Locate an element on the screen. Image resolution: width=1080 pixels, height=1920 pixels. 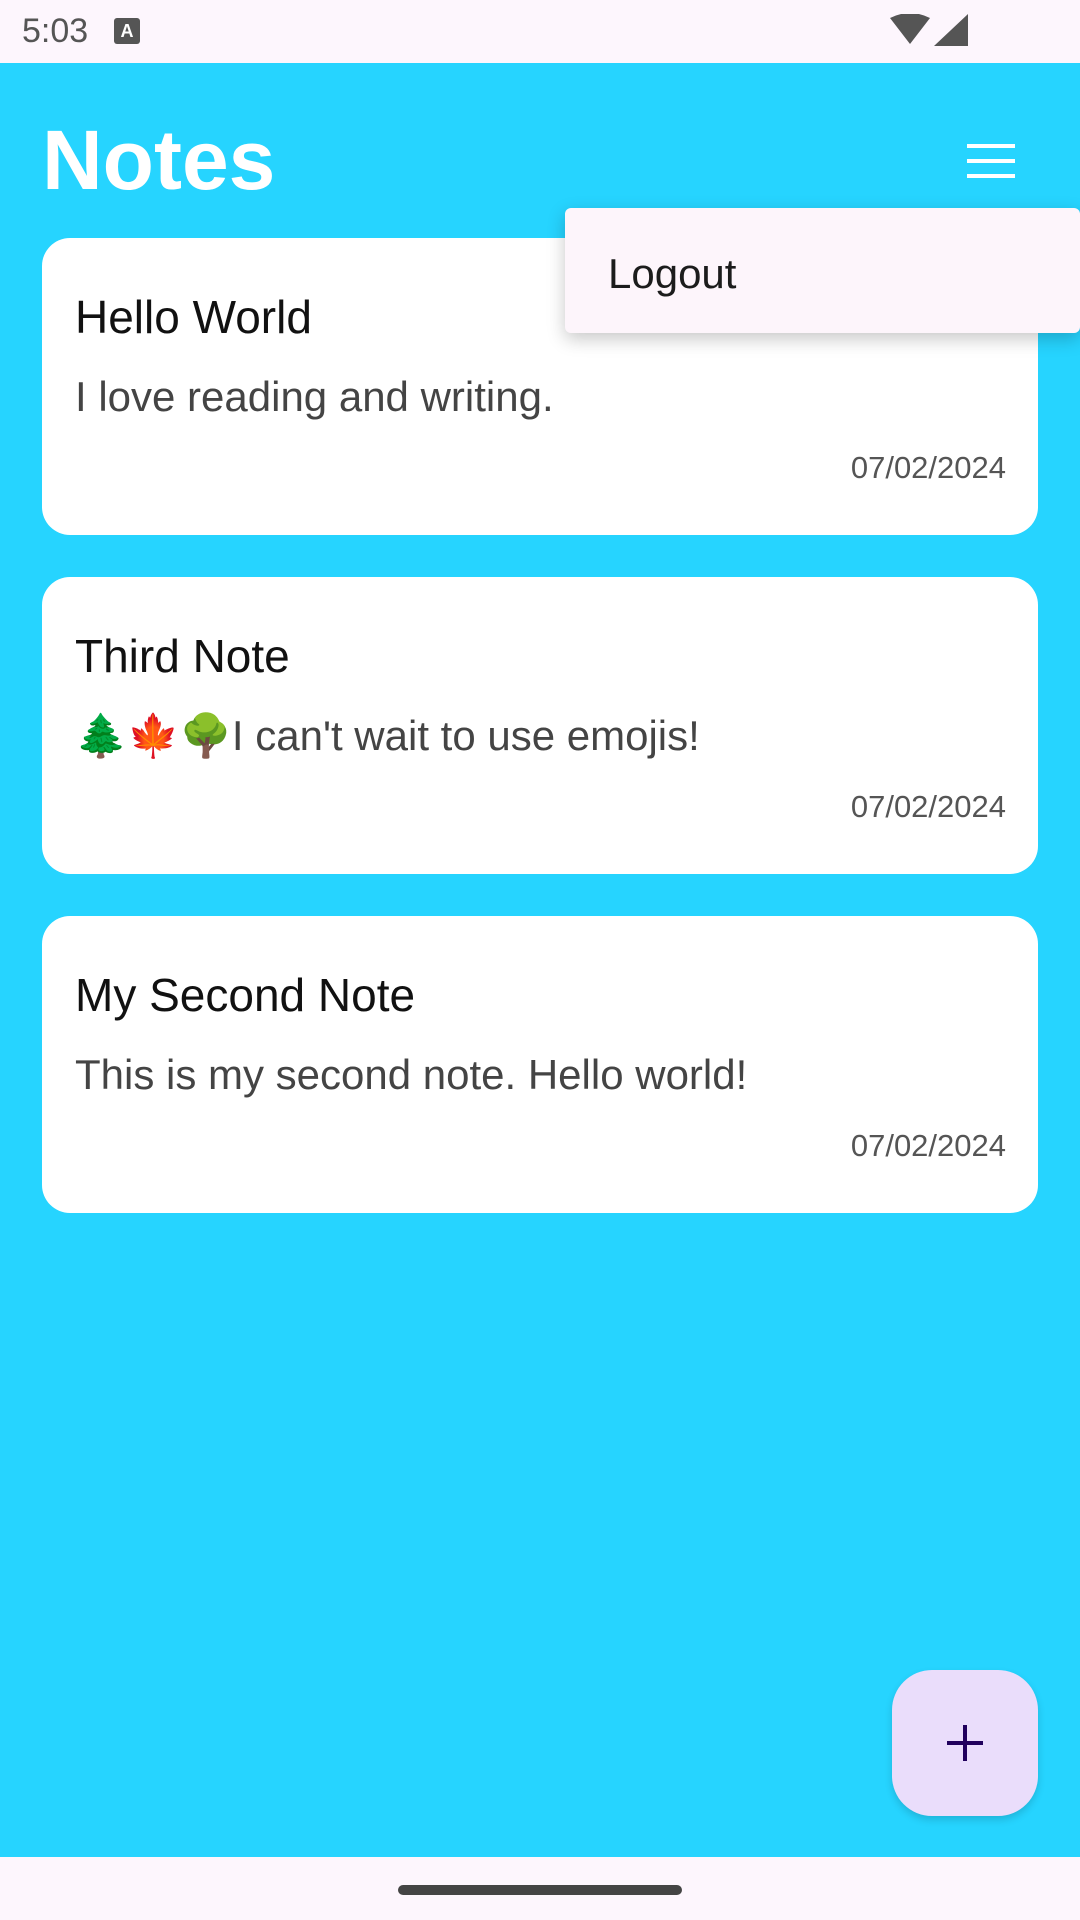
status-time: 5:03 is located at coordinates (55, 31).